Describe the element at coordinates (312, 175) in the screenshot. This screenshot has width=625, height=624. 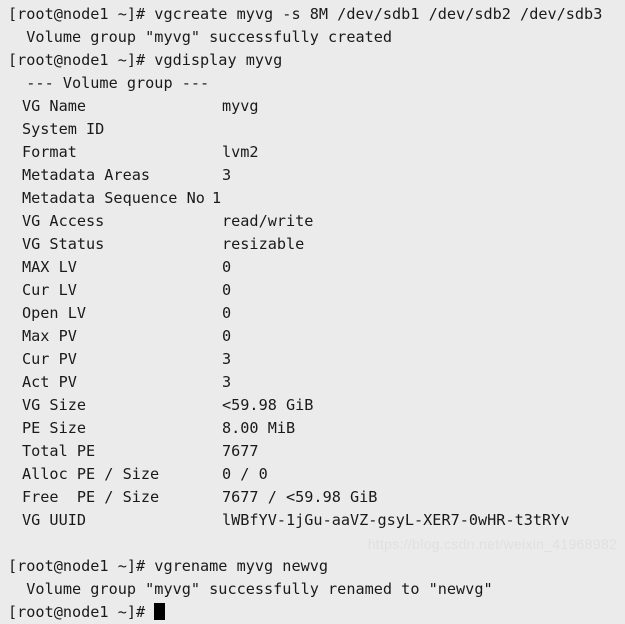
I see `vgdisplay-row: Metadata Areas 3` at that location.